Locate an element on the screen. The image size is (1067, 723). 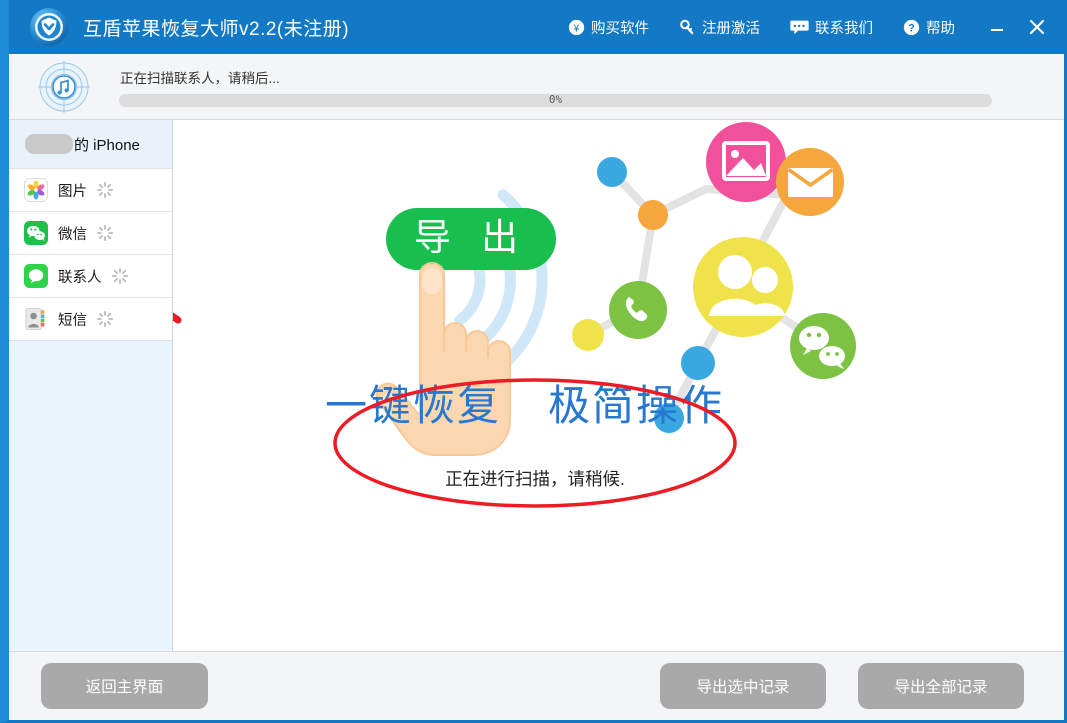
register-activate-button: 注册激活 is located at coordinates (719, 27).